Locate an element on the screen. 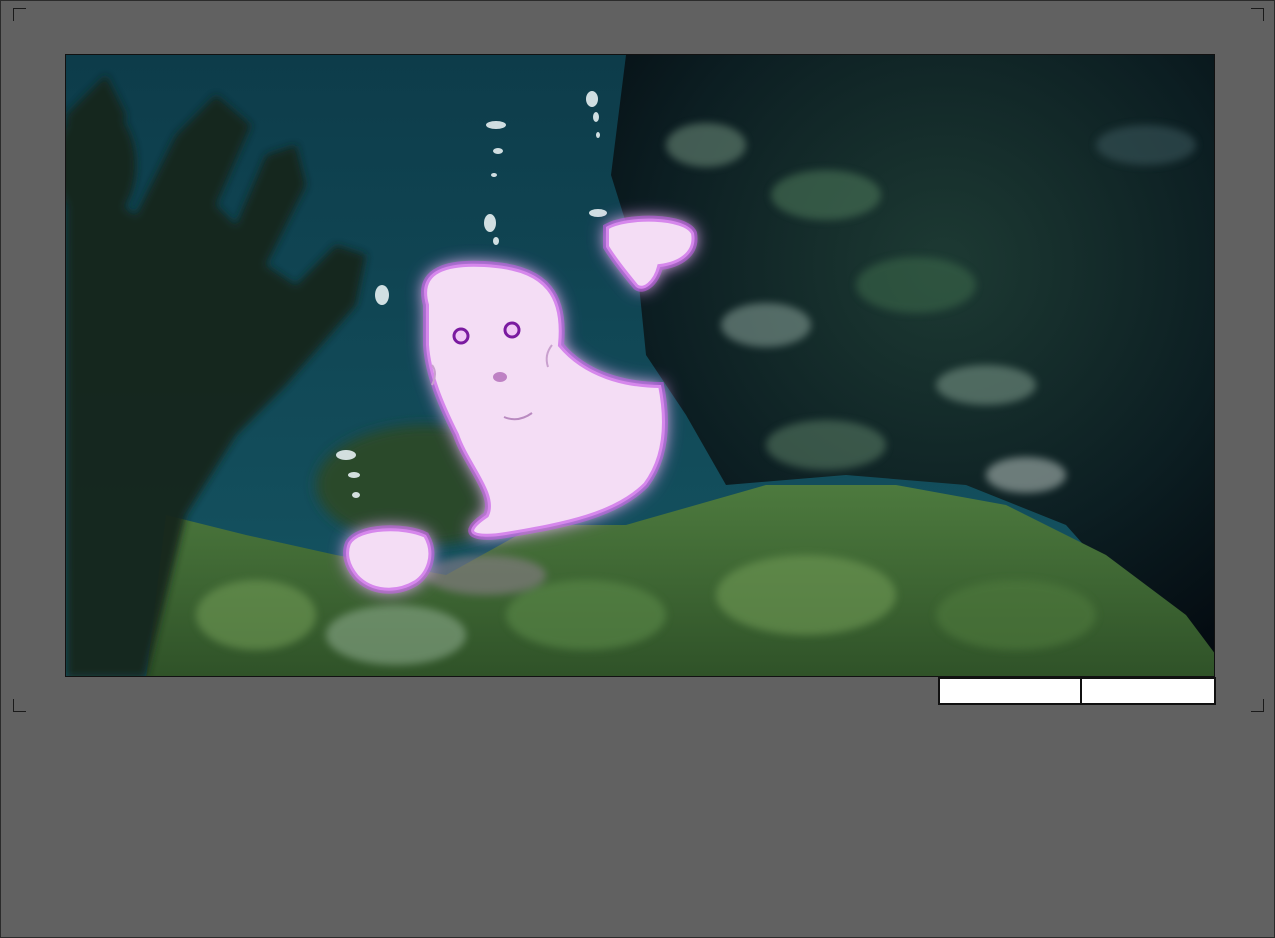 The image size is (1275, 938). corner-mark-top-right is located at coordinates (1257, 14).